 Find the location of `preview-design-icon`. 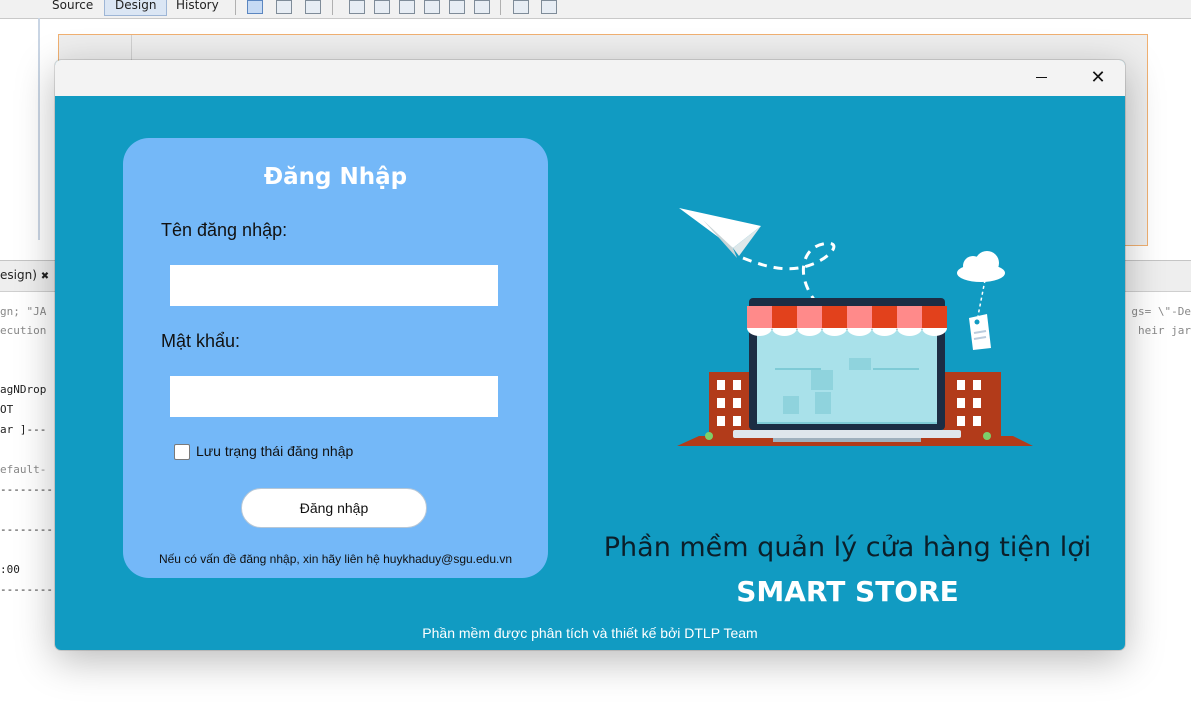

preview-design-icon is located at coordinates (313, 7).